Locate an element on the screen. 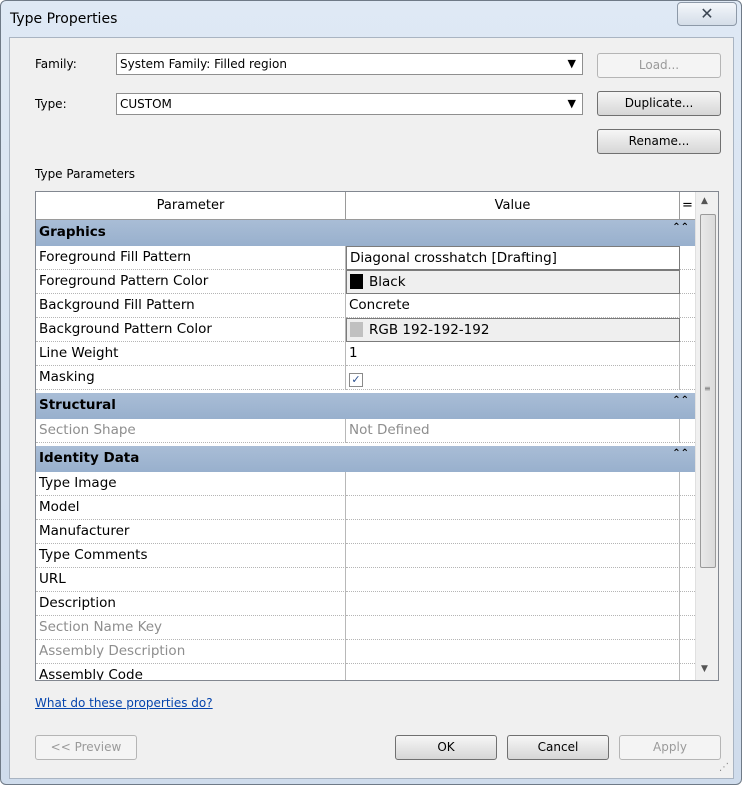  family-value: System Family: Filled region is located at coordinates (203, 64).